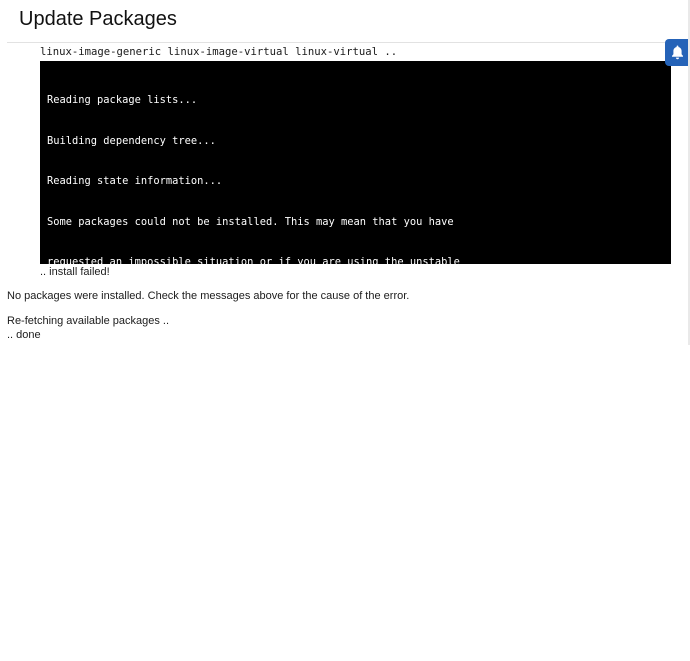  Describe the element at coordinates (24, 335) in the screenshot. I see `done-message: .. done` at that location.